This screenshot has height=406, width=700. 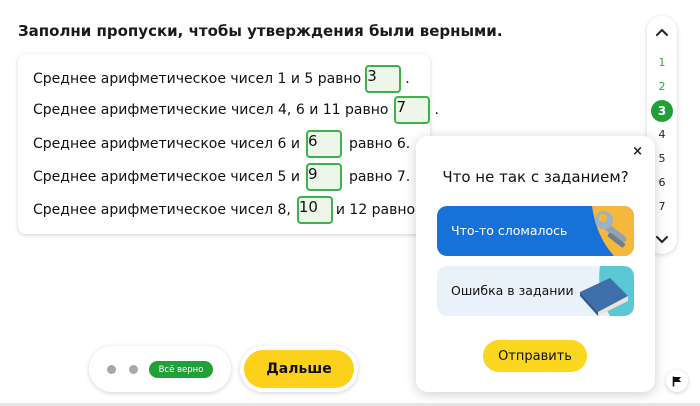 I want to click on option-label: Что-то сломалось, so click(x=509, y=230).